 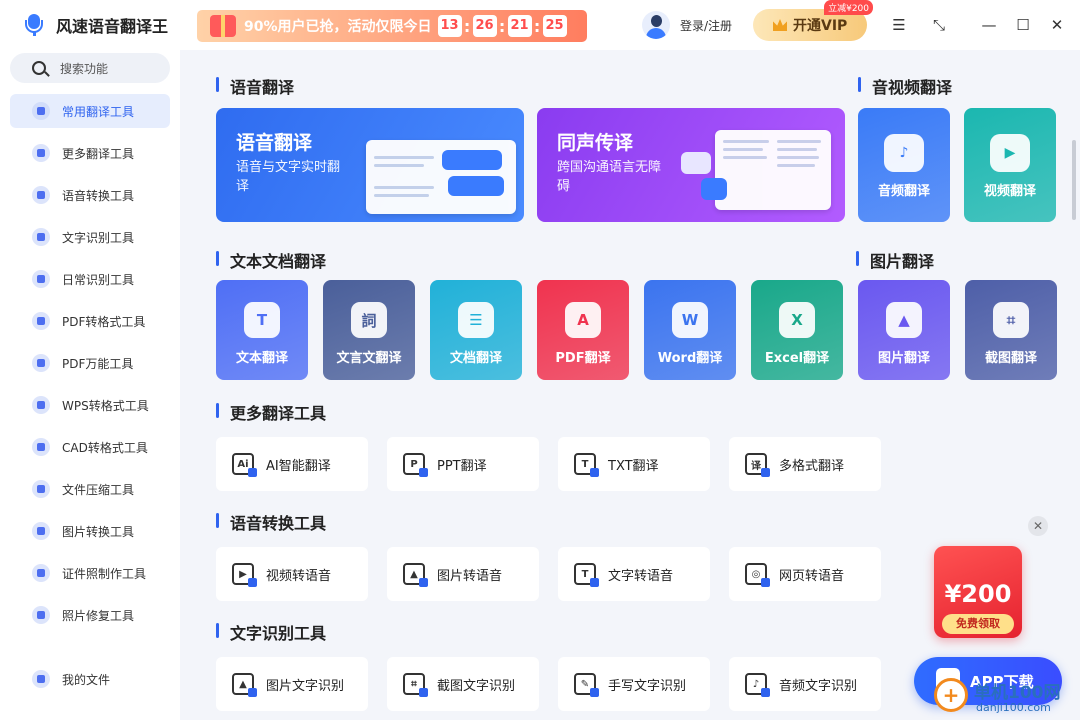 I want to click on tile-label: 截图翻译, so click(x=1010, y=358).